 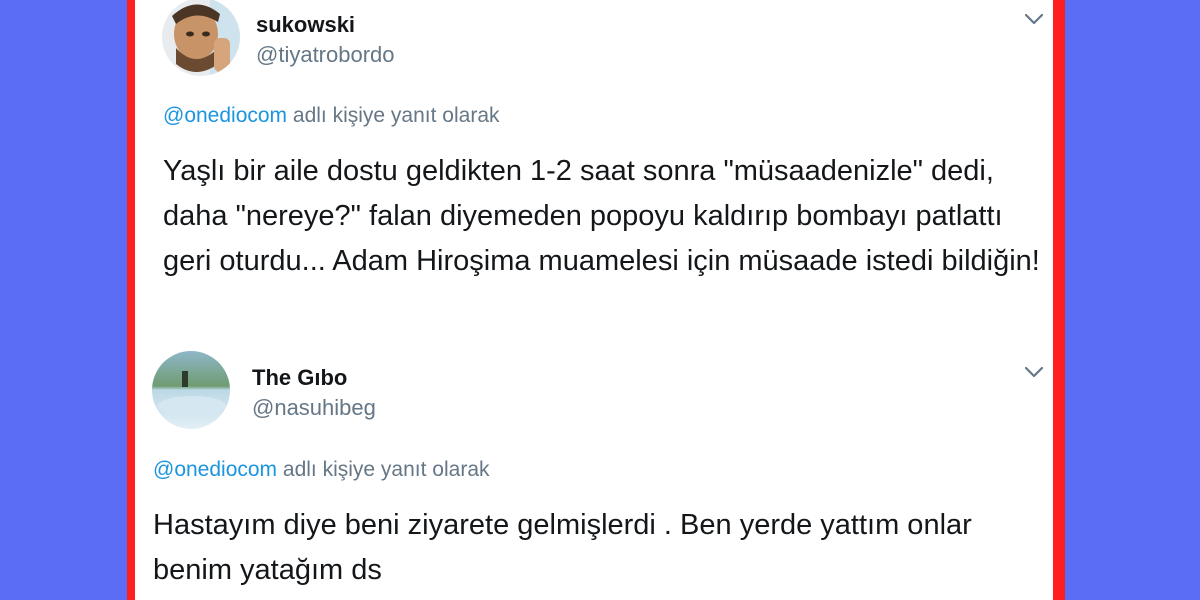 I want to click on display-name: The Gıbo, so click(x=299, y=378).